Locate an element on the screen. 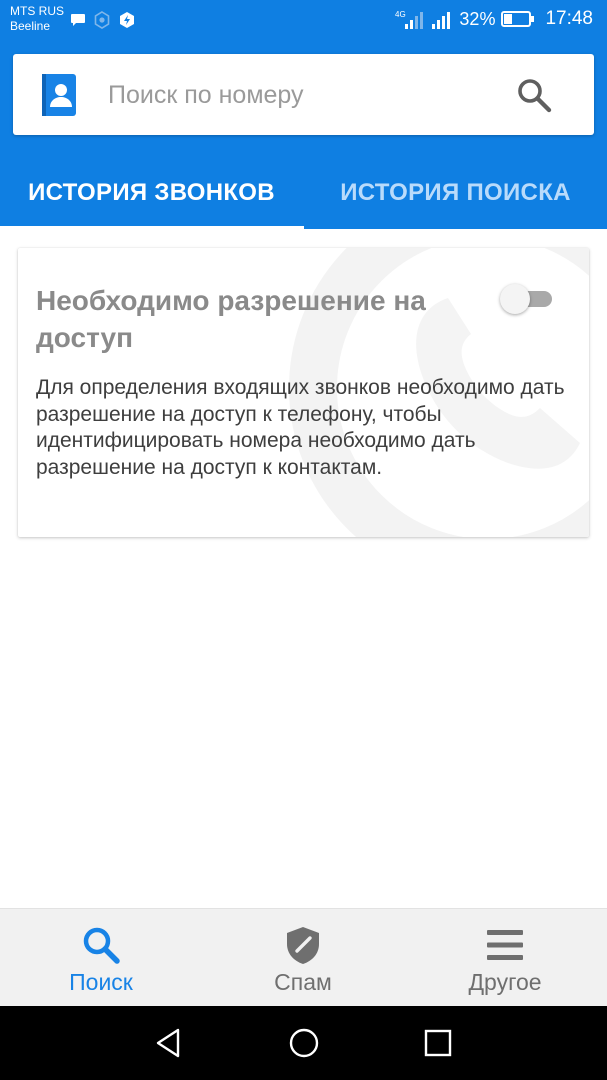  clock: 17:48 is located at coordinates (569, 18).